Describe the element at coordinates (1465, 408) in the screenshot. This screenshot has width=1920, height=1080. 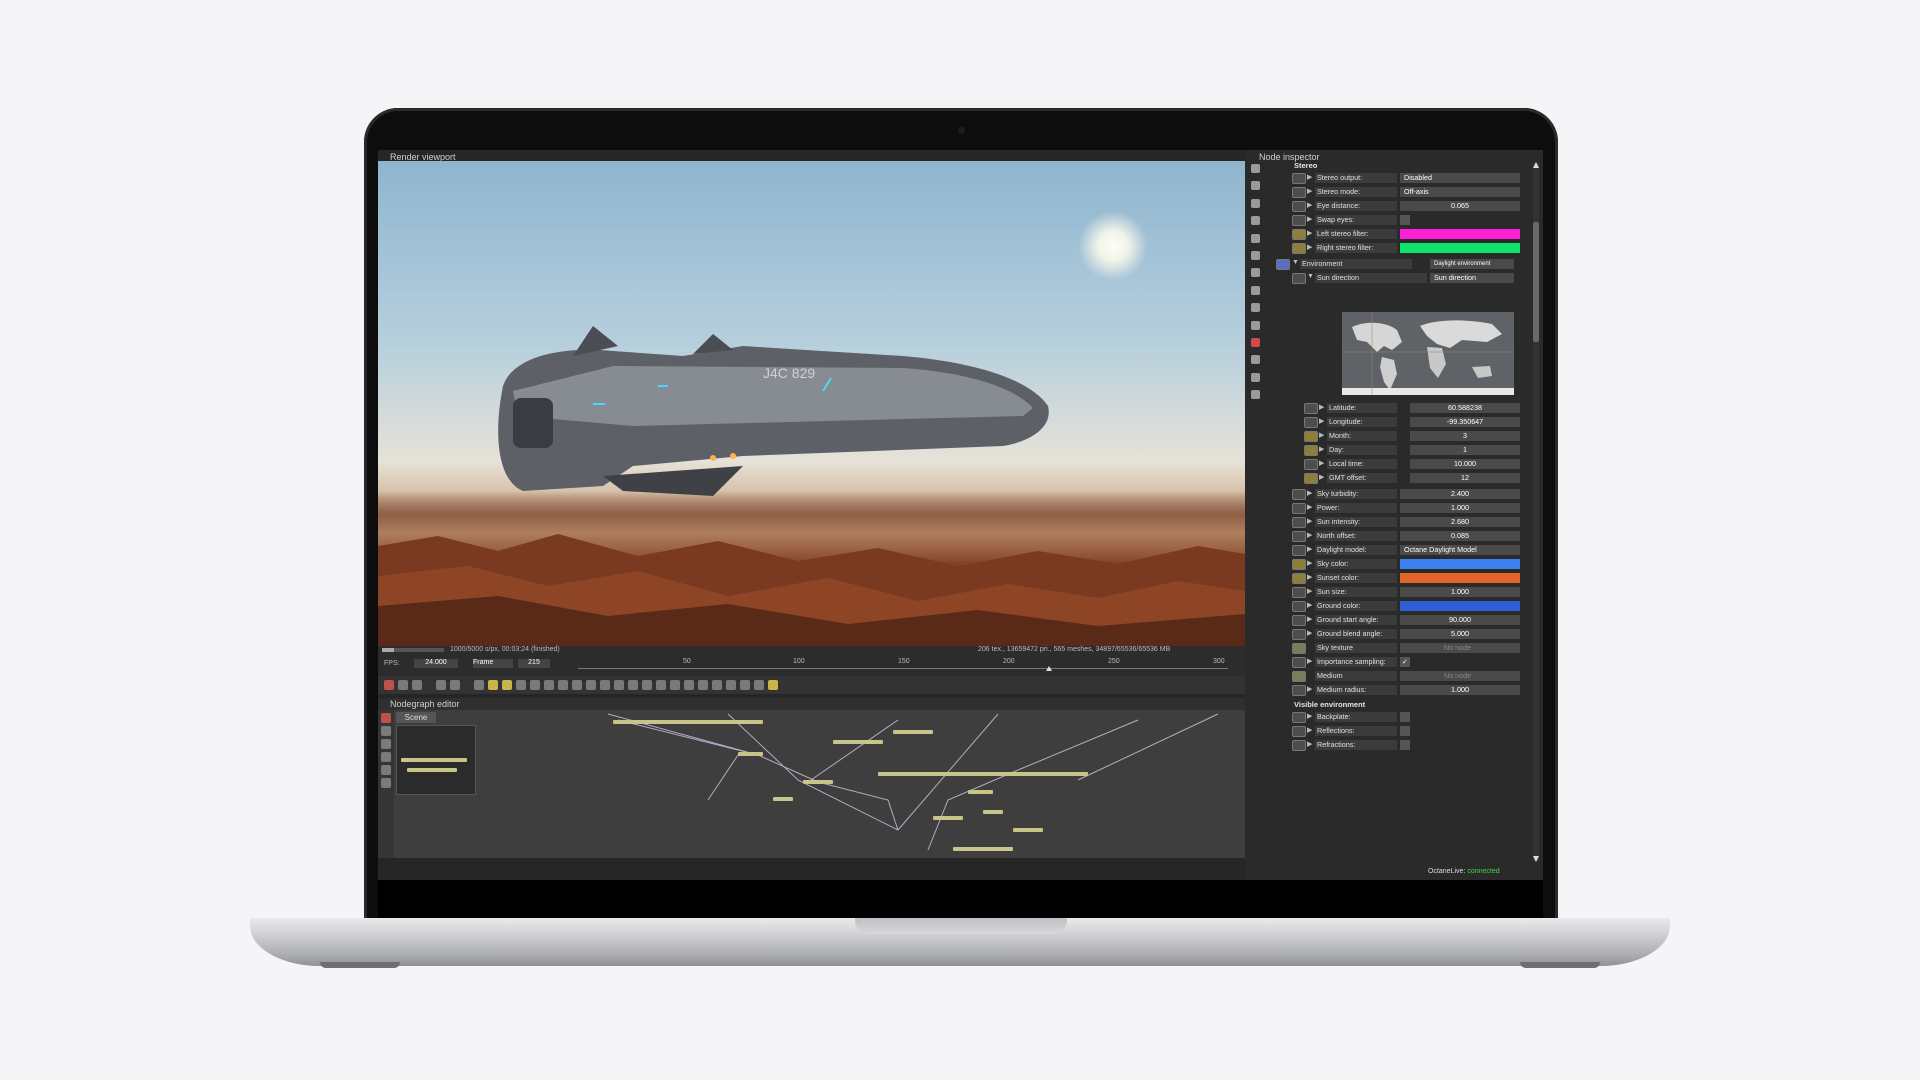
I see `latitude-field: 60.588238` at that location.